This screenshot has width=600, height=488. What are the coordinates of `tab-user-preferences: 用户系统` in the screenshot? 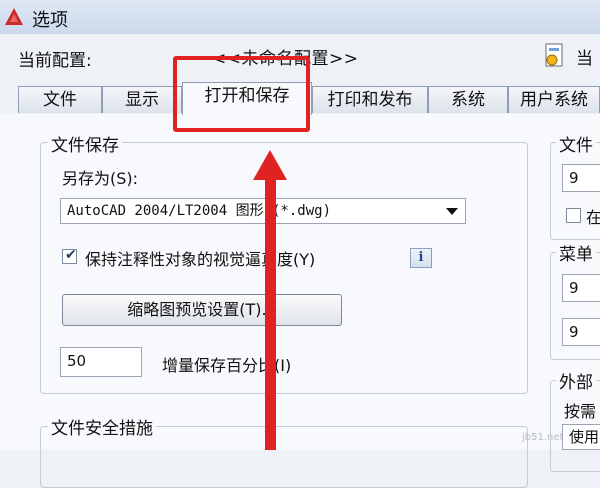 It's located at (554, 99).